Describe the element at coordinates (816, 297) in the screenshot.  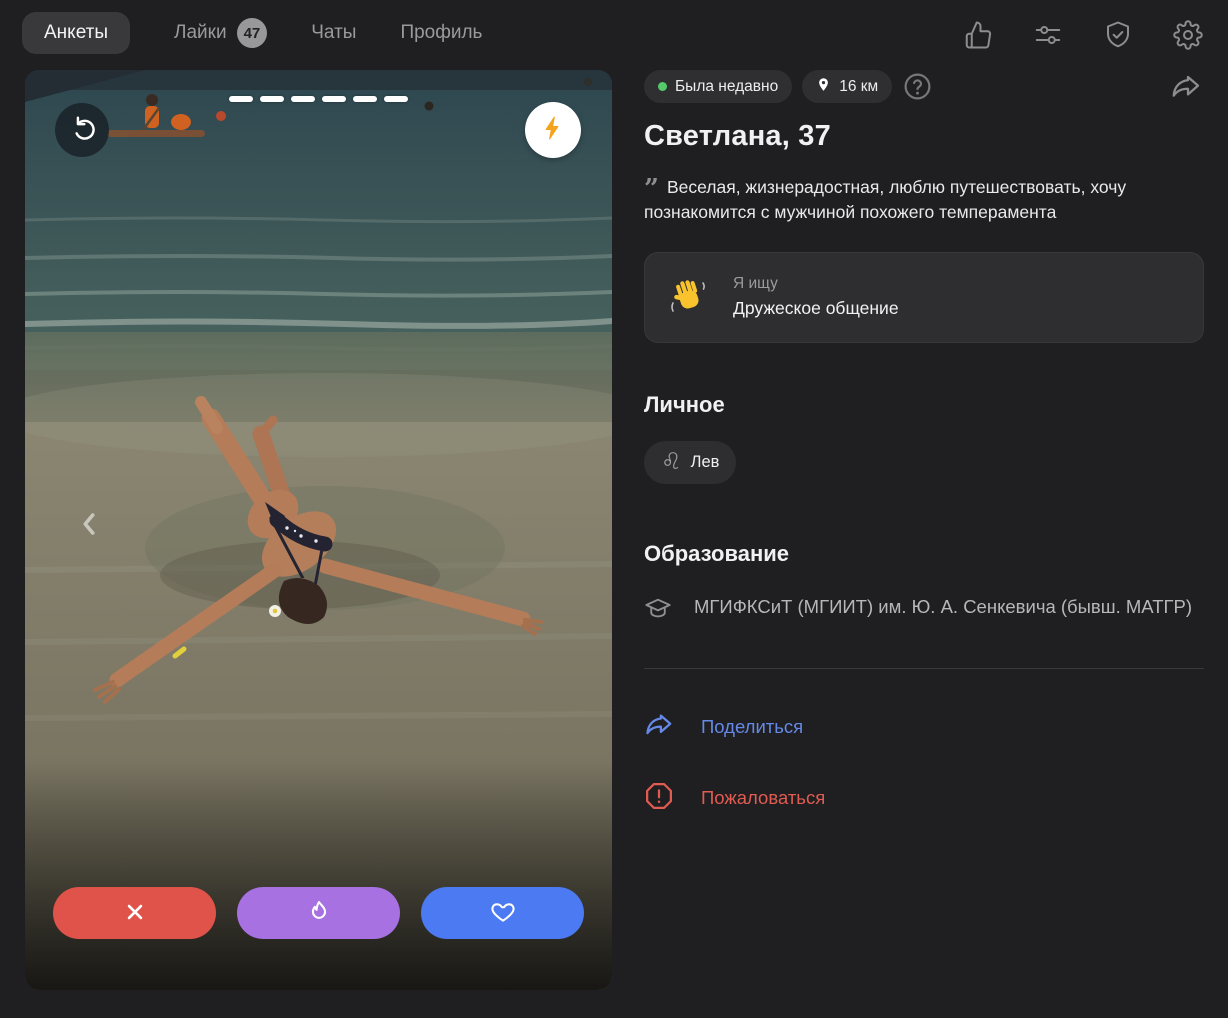
I see `looking-for-texts: Я ищу Дружеское общение` at that location.